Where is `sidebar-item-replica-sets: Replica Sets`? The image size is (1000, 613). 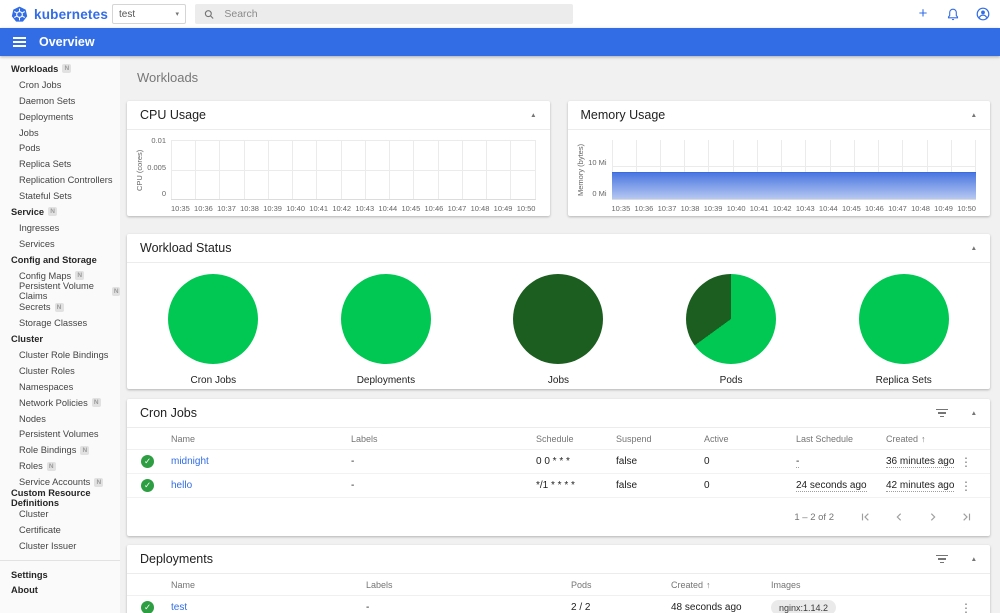
sidebar-item-replica-sets: Replica Sets is located at coordinates (60, 164).